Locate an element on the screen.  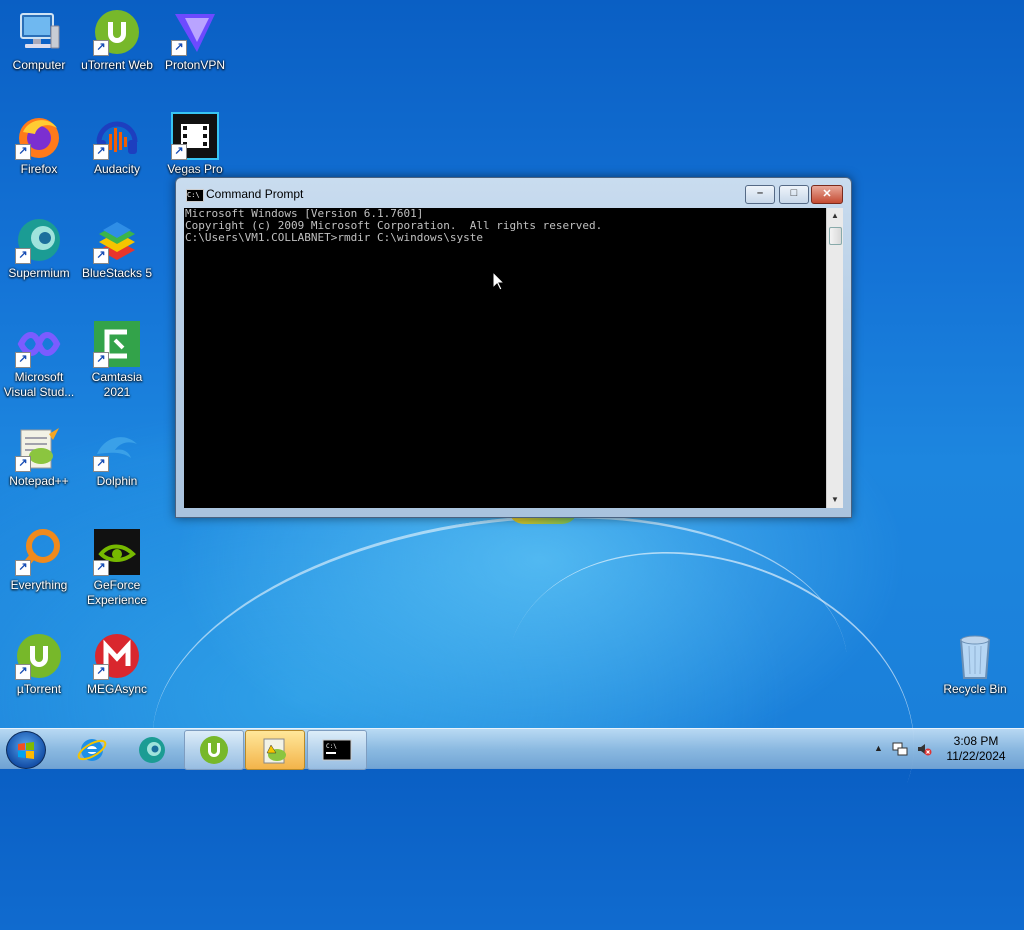
desktop-icon-camtasia: ↗ Camtasia 2021 is located at coordinates (117, 360).